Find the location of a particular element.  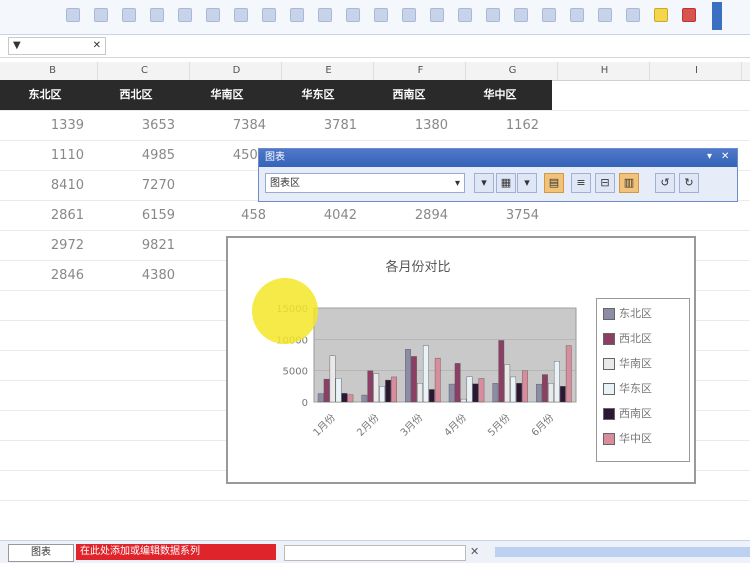

dropdown-icon: ▼ is located at coordinates (17, 46).